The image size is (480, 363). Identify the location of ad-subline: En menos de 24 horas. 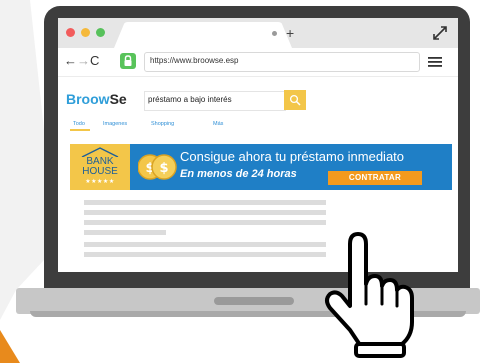
(238, 174).